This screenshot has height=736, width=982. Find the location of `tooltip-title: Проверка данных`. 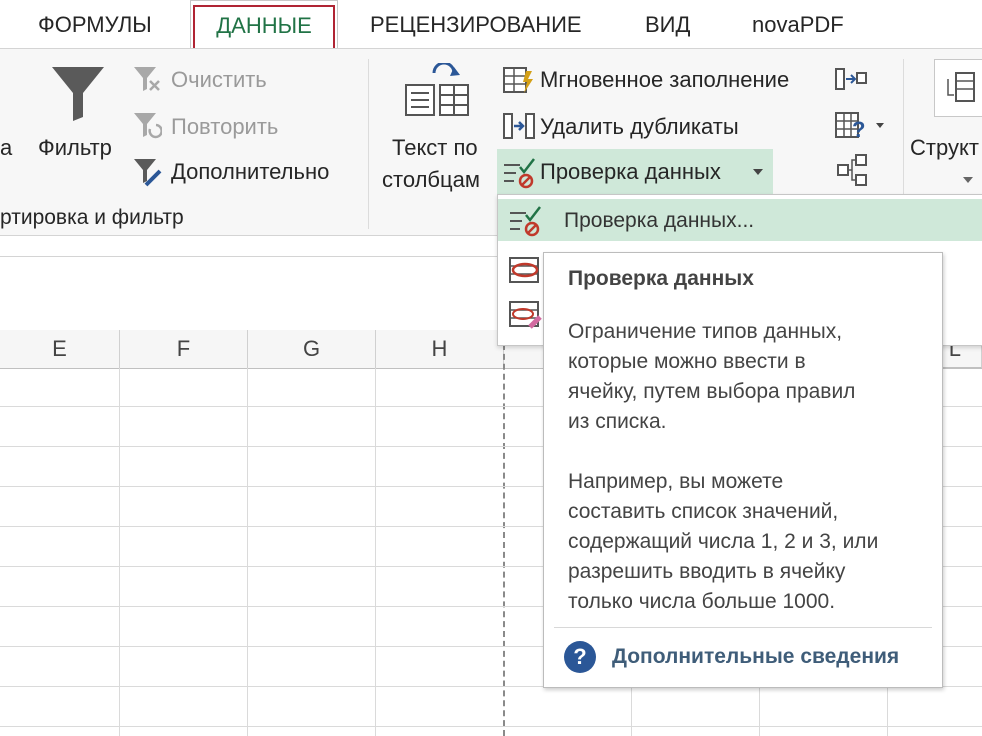

tooltip-title: Проверка данных is located at coordinates (661, 278).